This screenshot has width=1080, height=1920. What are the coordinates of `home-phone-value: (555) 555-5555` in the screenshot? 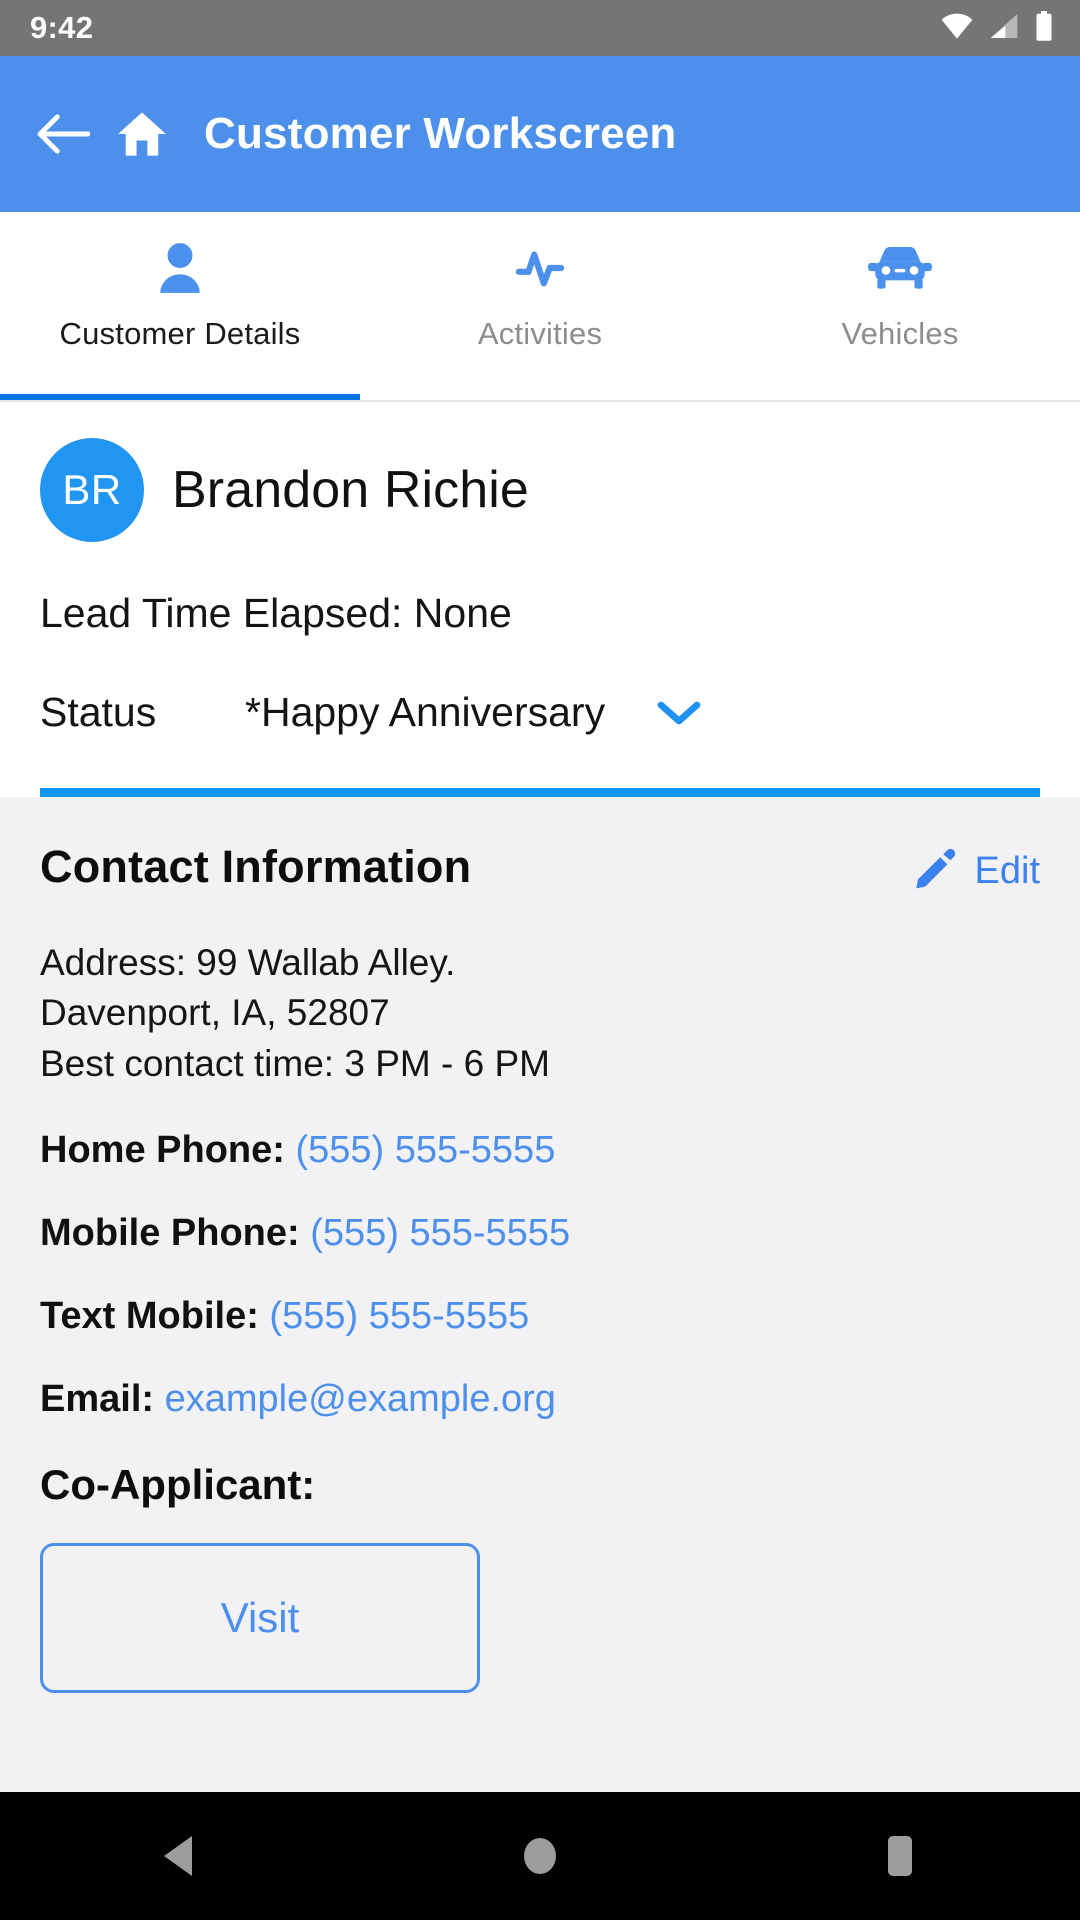 It's located at (425, 1150).